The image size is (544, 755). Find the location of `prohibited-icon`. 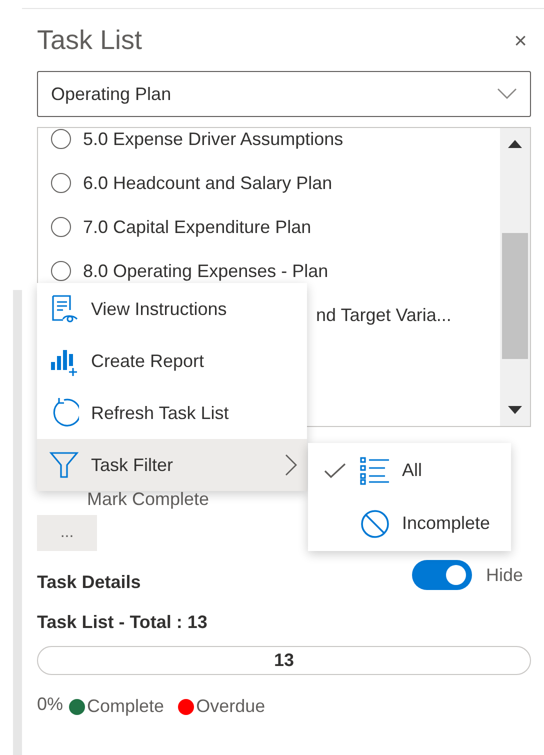

prohibited-icon is located at coordinates (375, 523).